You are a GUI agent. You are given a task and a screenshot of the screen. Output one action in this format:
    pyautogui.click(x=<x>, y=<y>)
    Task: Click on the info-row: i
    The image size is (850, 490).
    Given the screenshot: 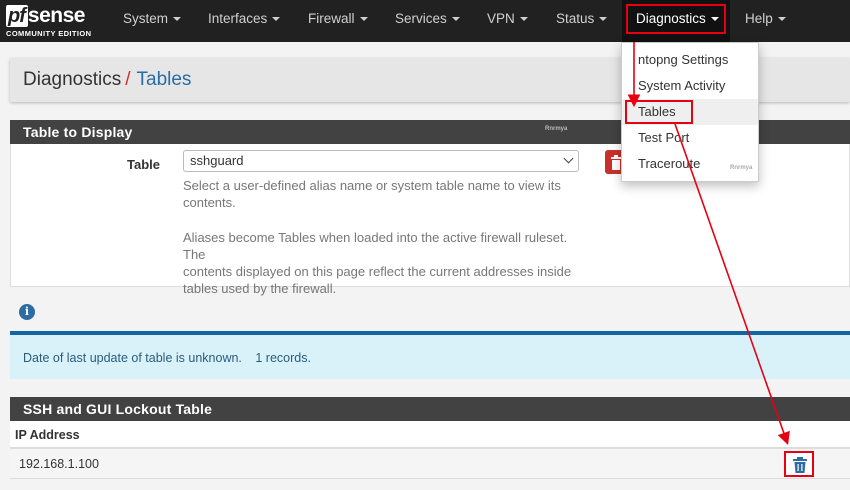 What is the action you would take?
    pyautogui.click(x=430, y=312)
    